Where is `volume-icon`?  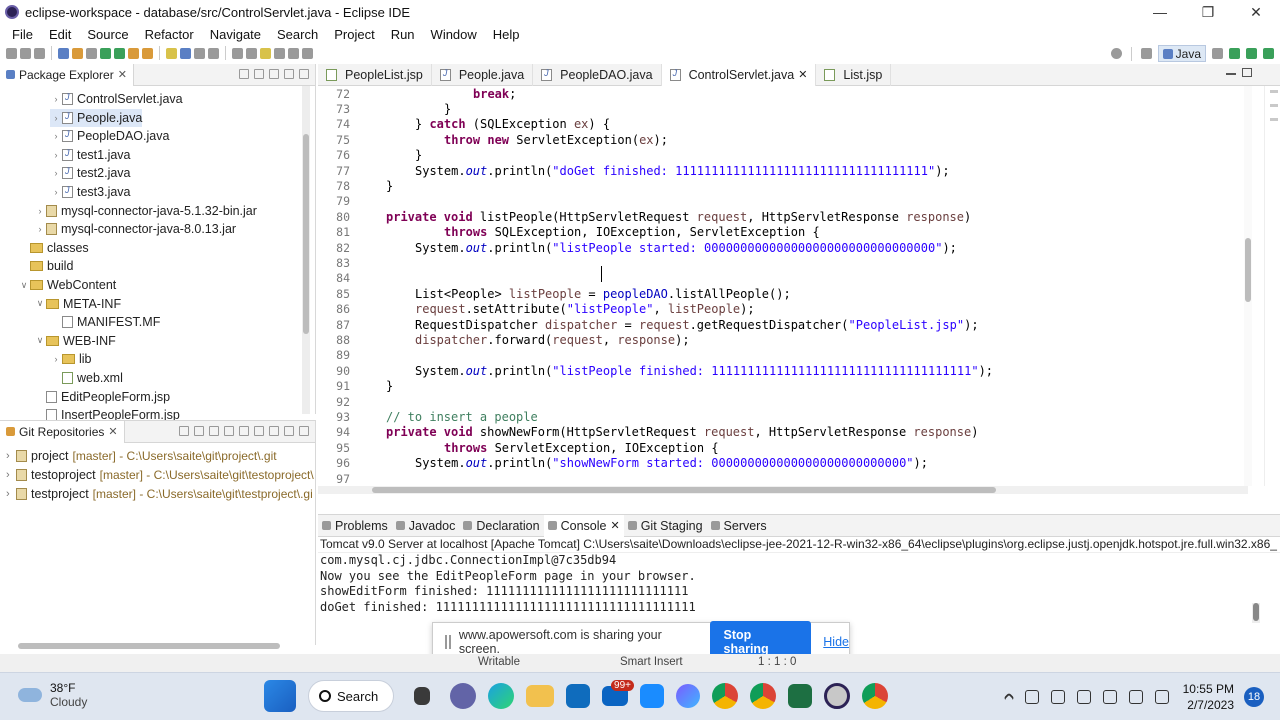 volume-icon is located at coordinates (1135, 697).